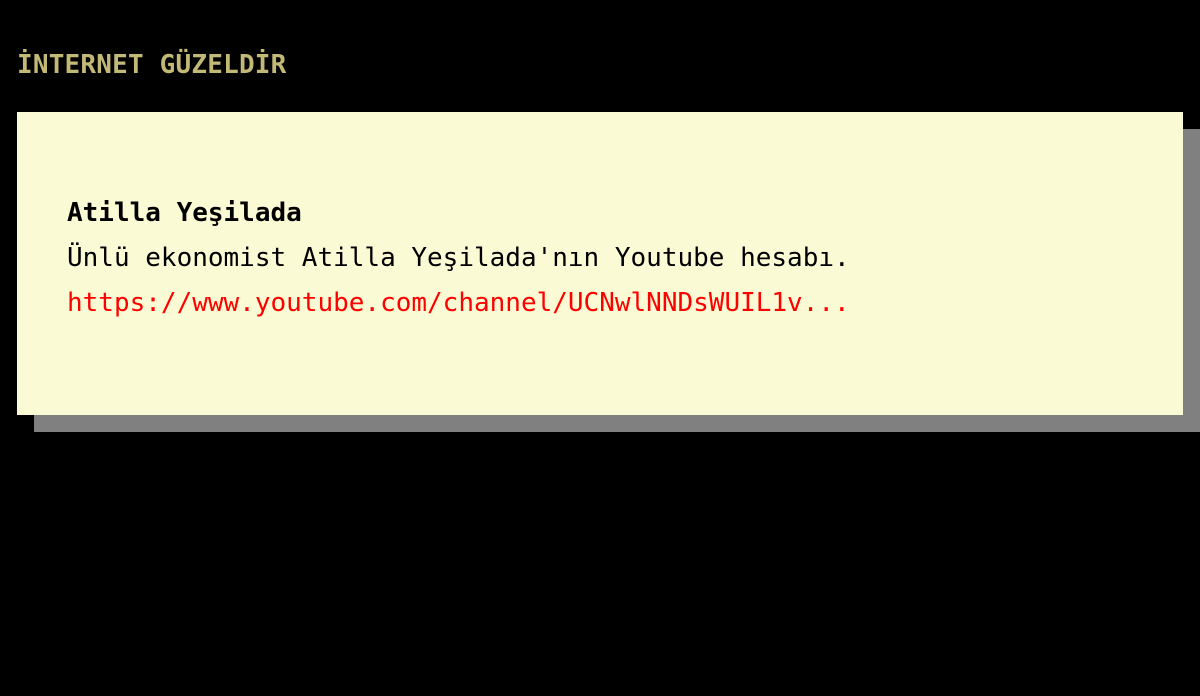  What do you see at coordinates (152, 65) in the screenshot?
I see `site-title: İNTERNET GÜZELDİR` at bounding box center [152, 65].